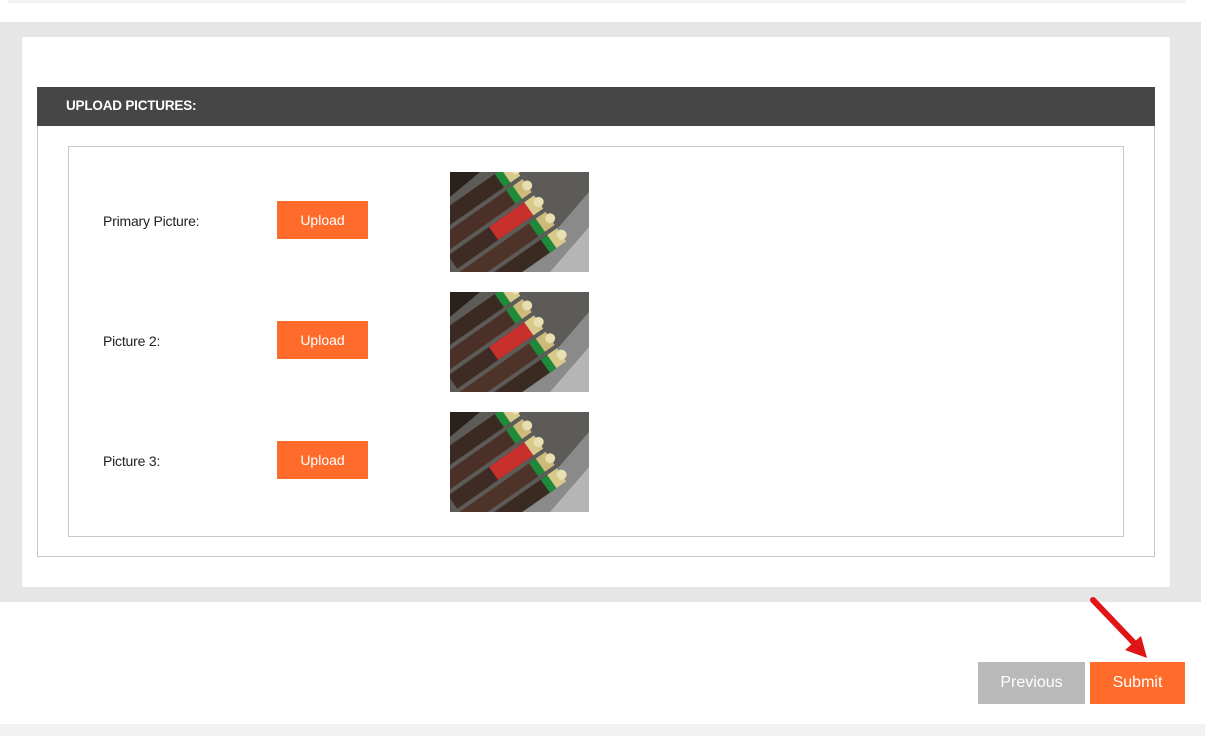  I want to click on previous-button: Previous, so click(1031, 683).